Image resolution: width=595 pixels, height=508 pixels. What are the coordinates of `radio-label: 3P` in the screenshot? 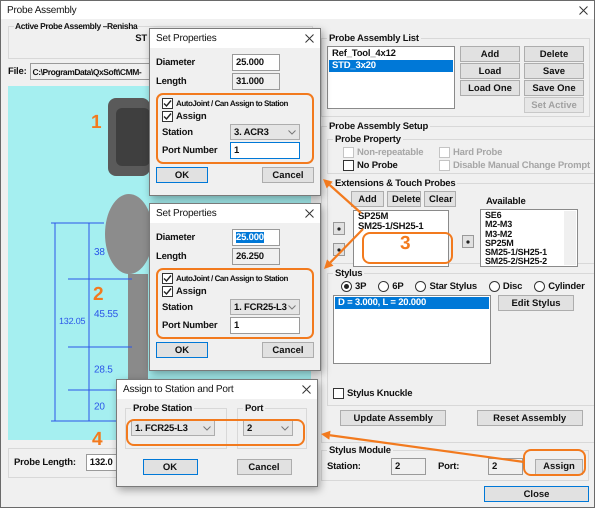 It's located at (360, 286).